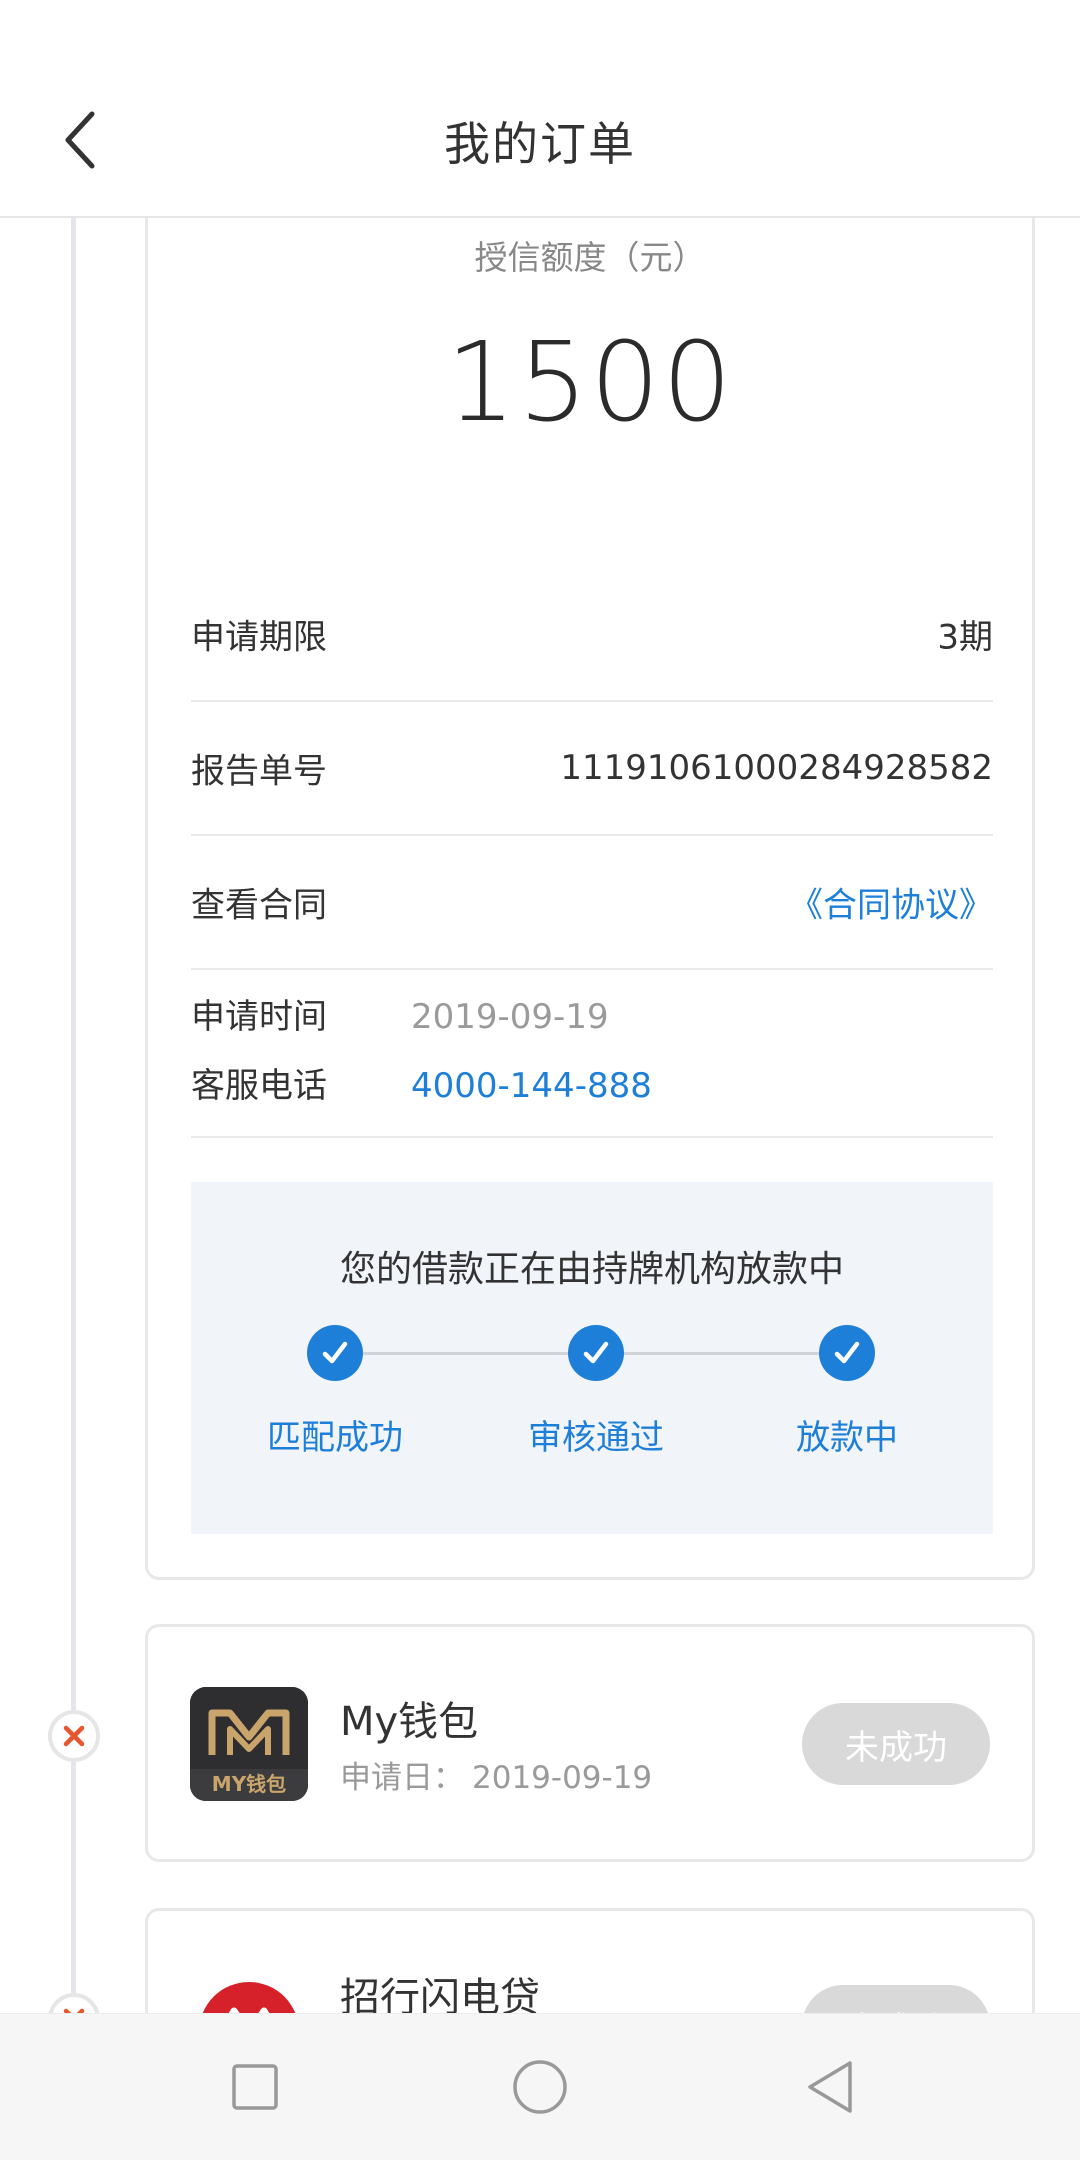  I want to click on progress-title: 您的借款正在由持牌机构放款中, so click(591, 1269).